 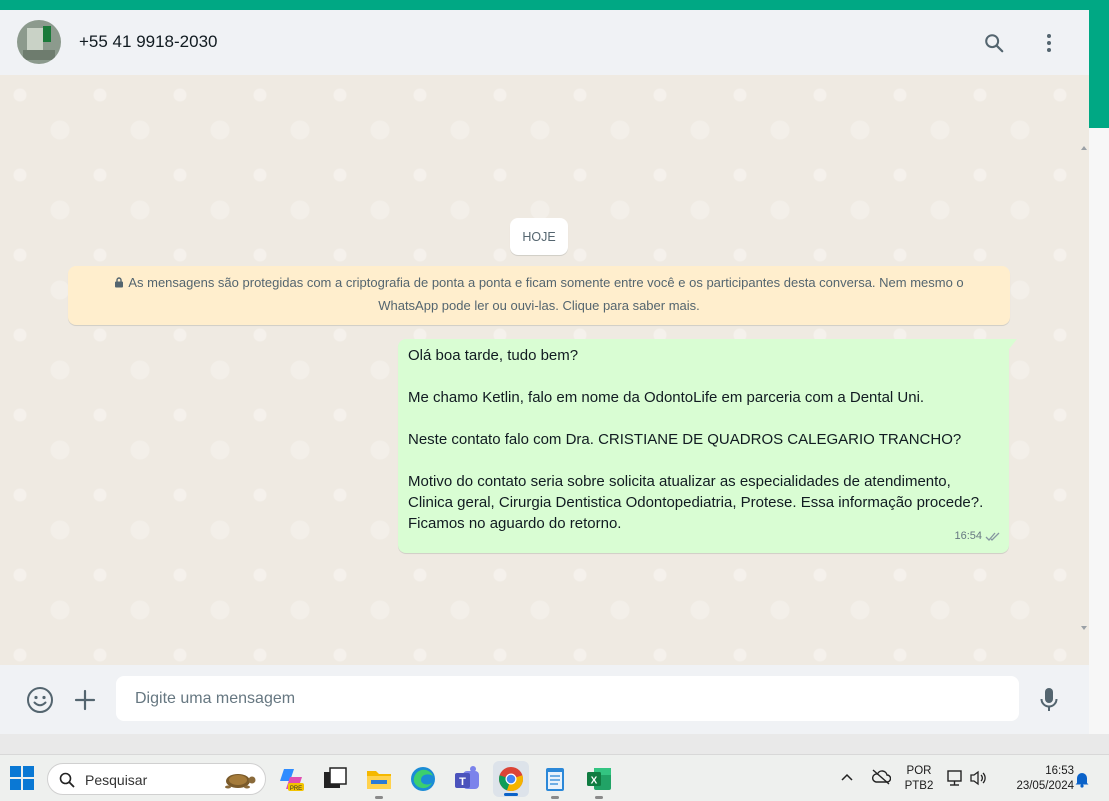 I want to click on emoji-icon, so click(x=40, y=700).